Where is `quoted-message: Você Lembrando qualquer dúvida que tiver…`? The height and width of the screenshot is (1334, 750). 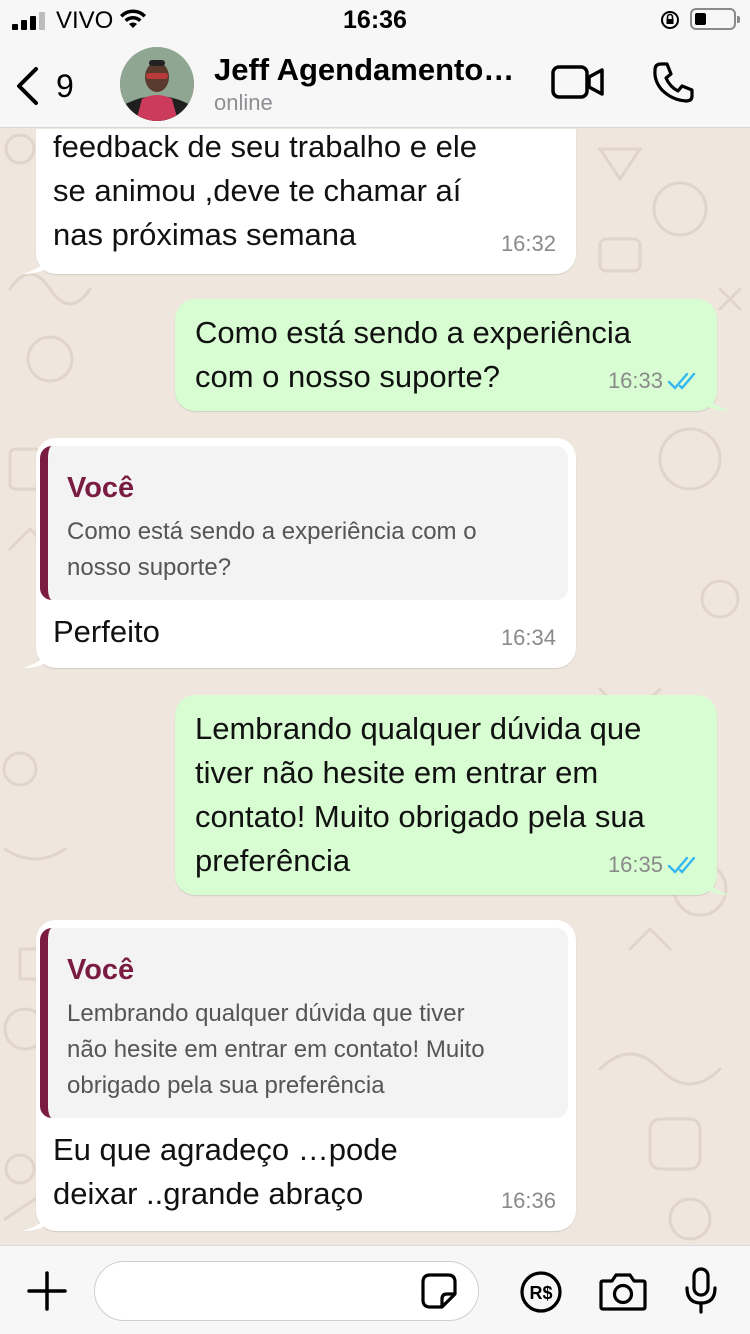
quoted-message: Você Lembrando qualquer dúvida que tiver… is located at coordinates (304, 1023).